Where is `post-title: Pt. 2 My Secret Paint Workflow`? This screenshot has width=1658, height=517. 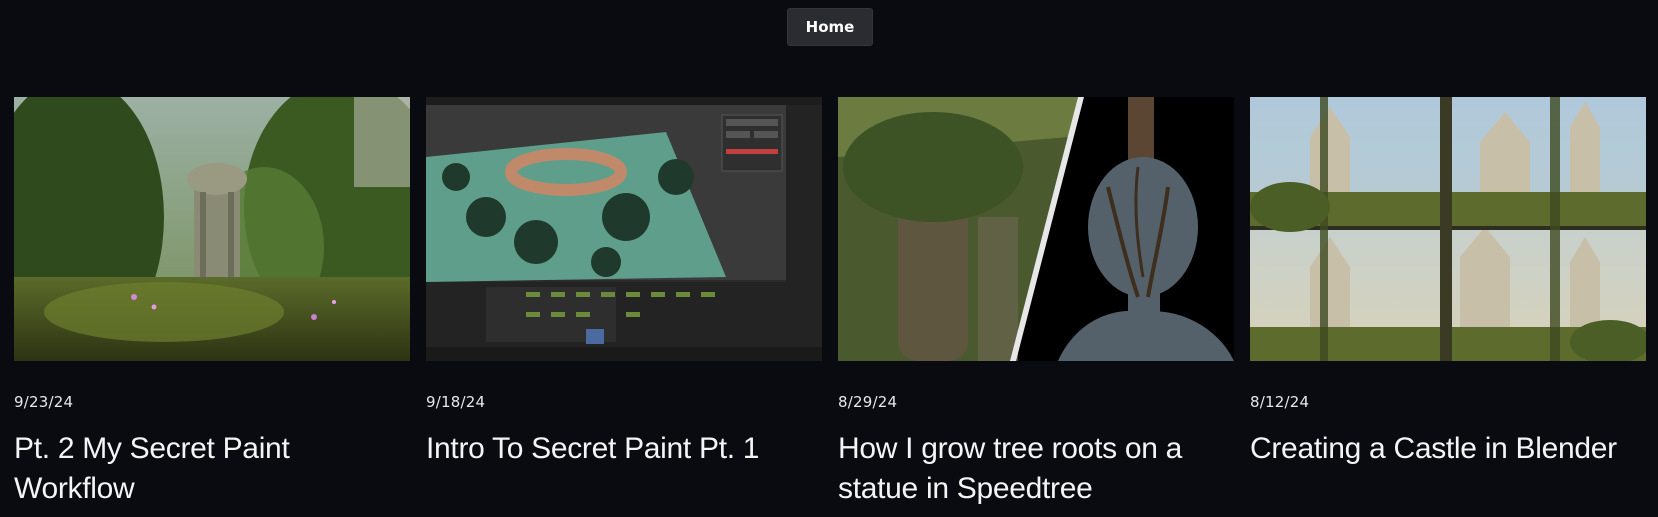
post-title: Pt. 2 My Secret Paint Workflow is located at coordinates (212, 469).